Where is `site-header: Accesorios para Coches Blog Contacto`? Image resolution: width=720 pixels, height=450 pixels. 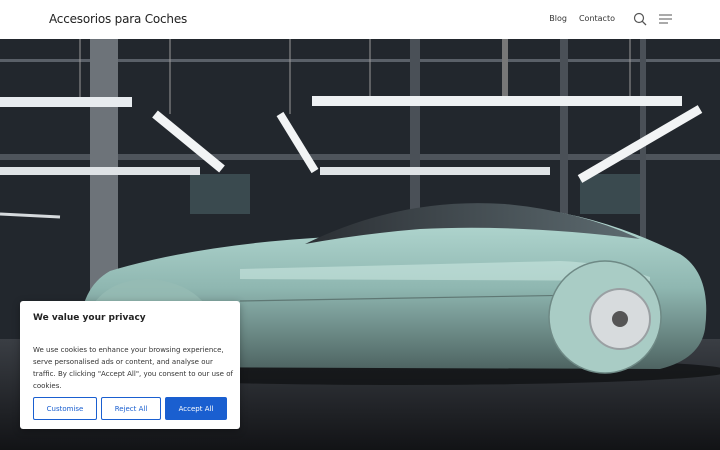 site-header: Accesorios para Coches Blog Contacto is located at coordinates (360, 19).